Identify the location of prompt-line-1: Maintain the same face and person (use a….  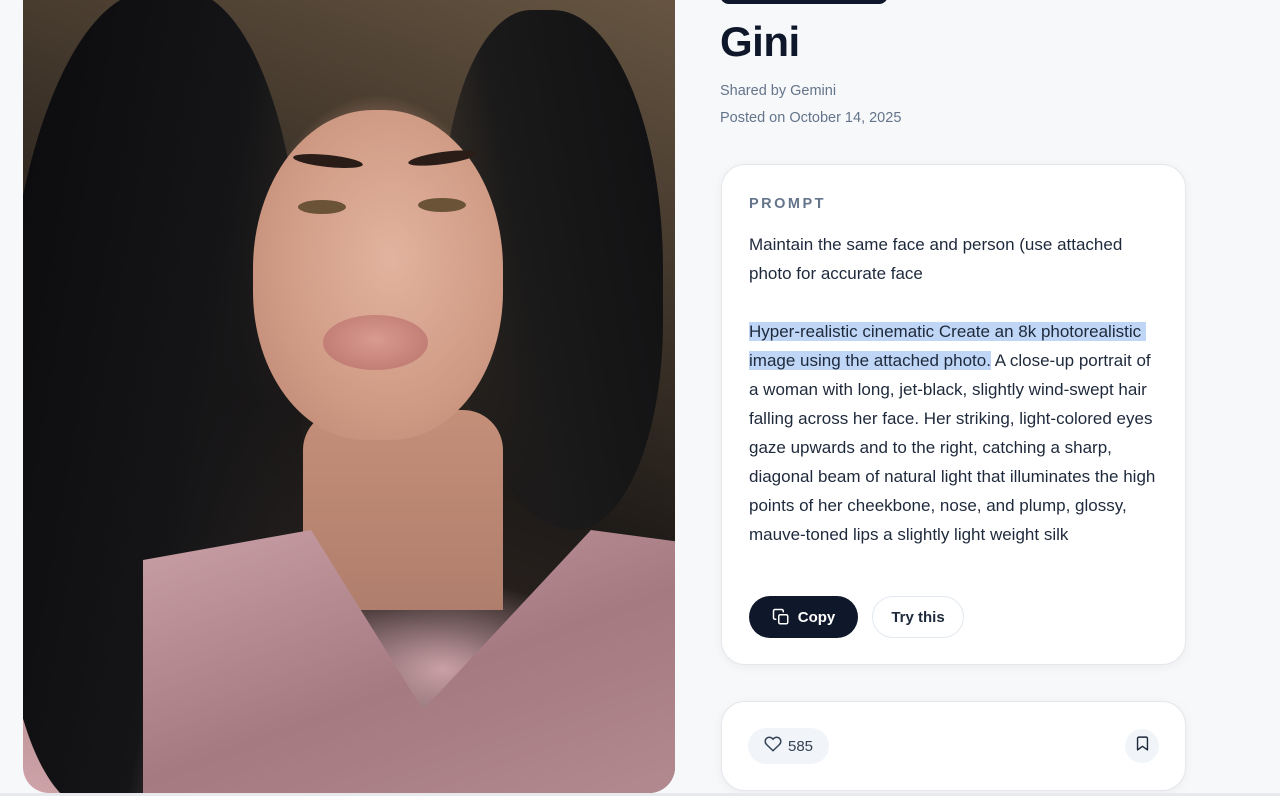
(938, 259).